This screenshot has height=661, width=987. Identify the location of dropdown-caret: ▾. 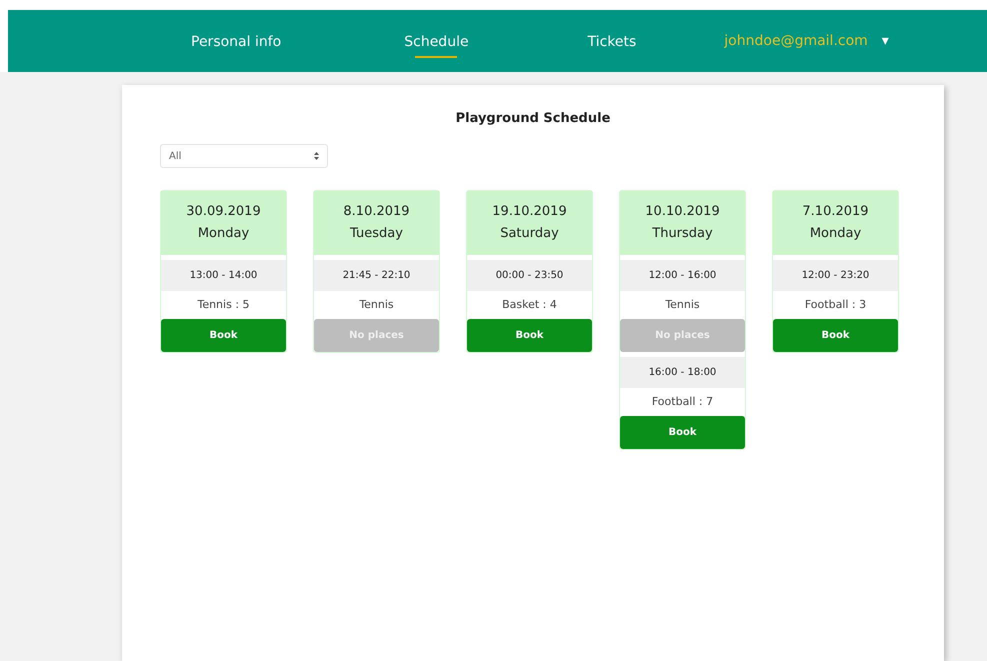
(885, 41).